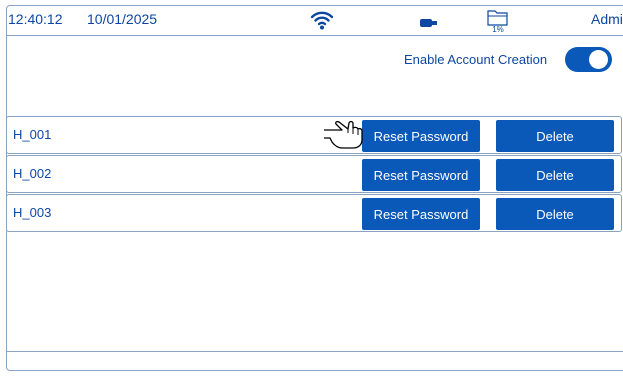  I want to click on footer-divider, so click(315, 351).